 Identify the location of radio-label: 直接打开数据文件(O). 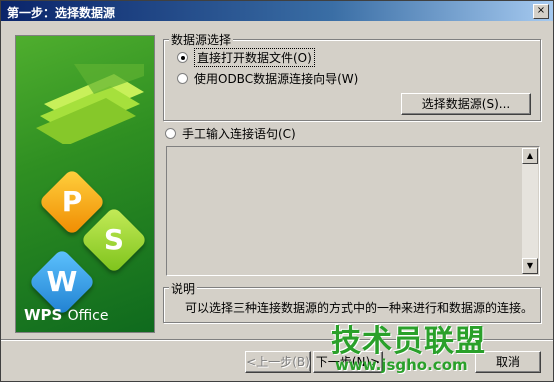
(254, 57).